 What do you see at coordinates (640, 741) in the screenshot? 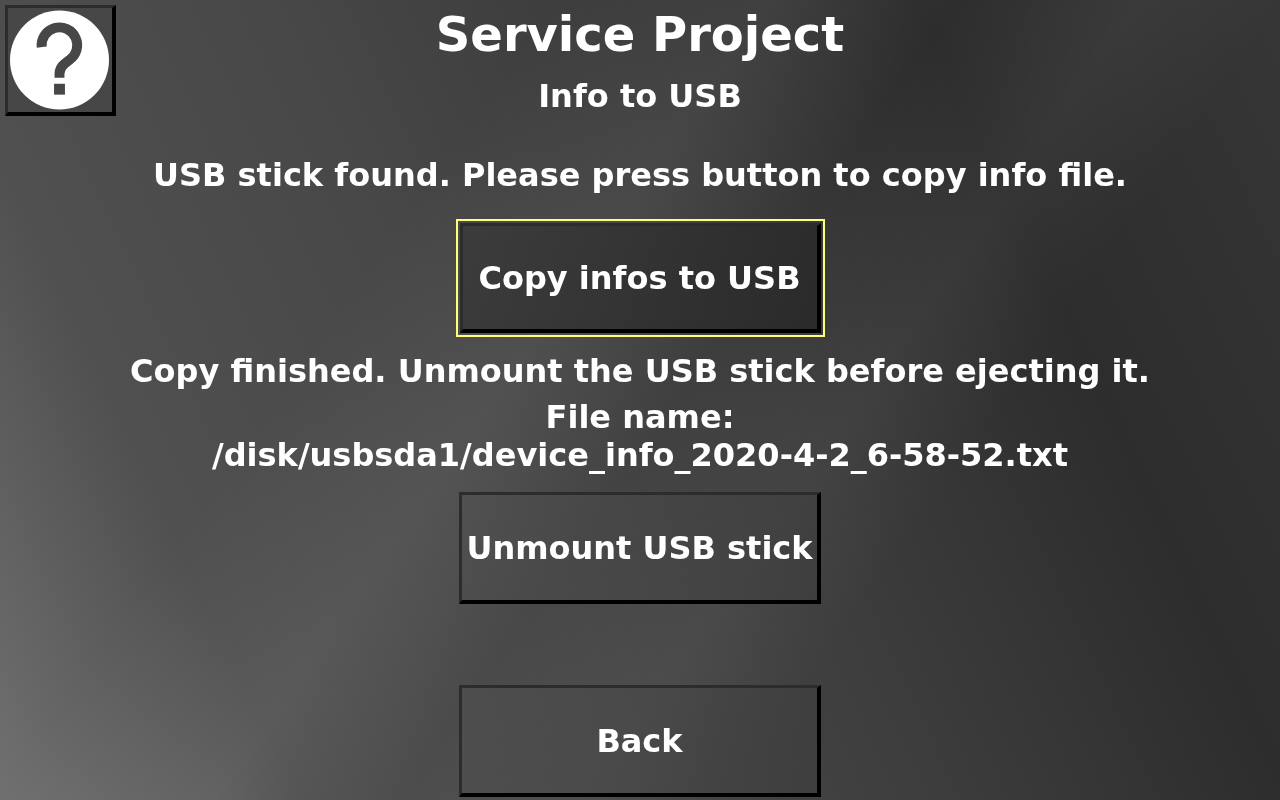
I see `back-button: Back` at bounding box center [640, 741].